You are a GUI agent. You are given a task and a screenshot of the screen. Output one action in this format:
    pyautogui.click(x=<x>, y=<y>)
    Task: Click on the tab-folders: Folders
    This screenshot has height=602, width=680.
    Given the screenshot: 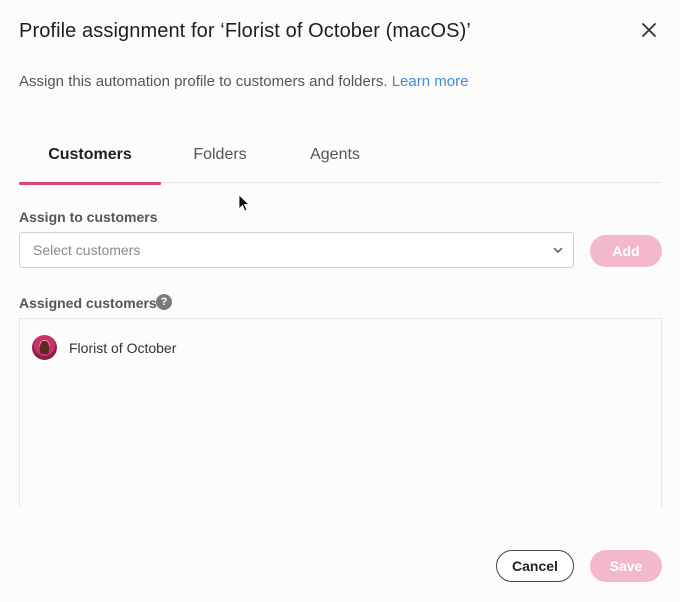 What is the action you would take?
    pyautogui.click(x=220, y=155)
    